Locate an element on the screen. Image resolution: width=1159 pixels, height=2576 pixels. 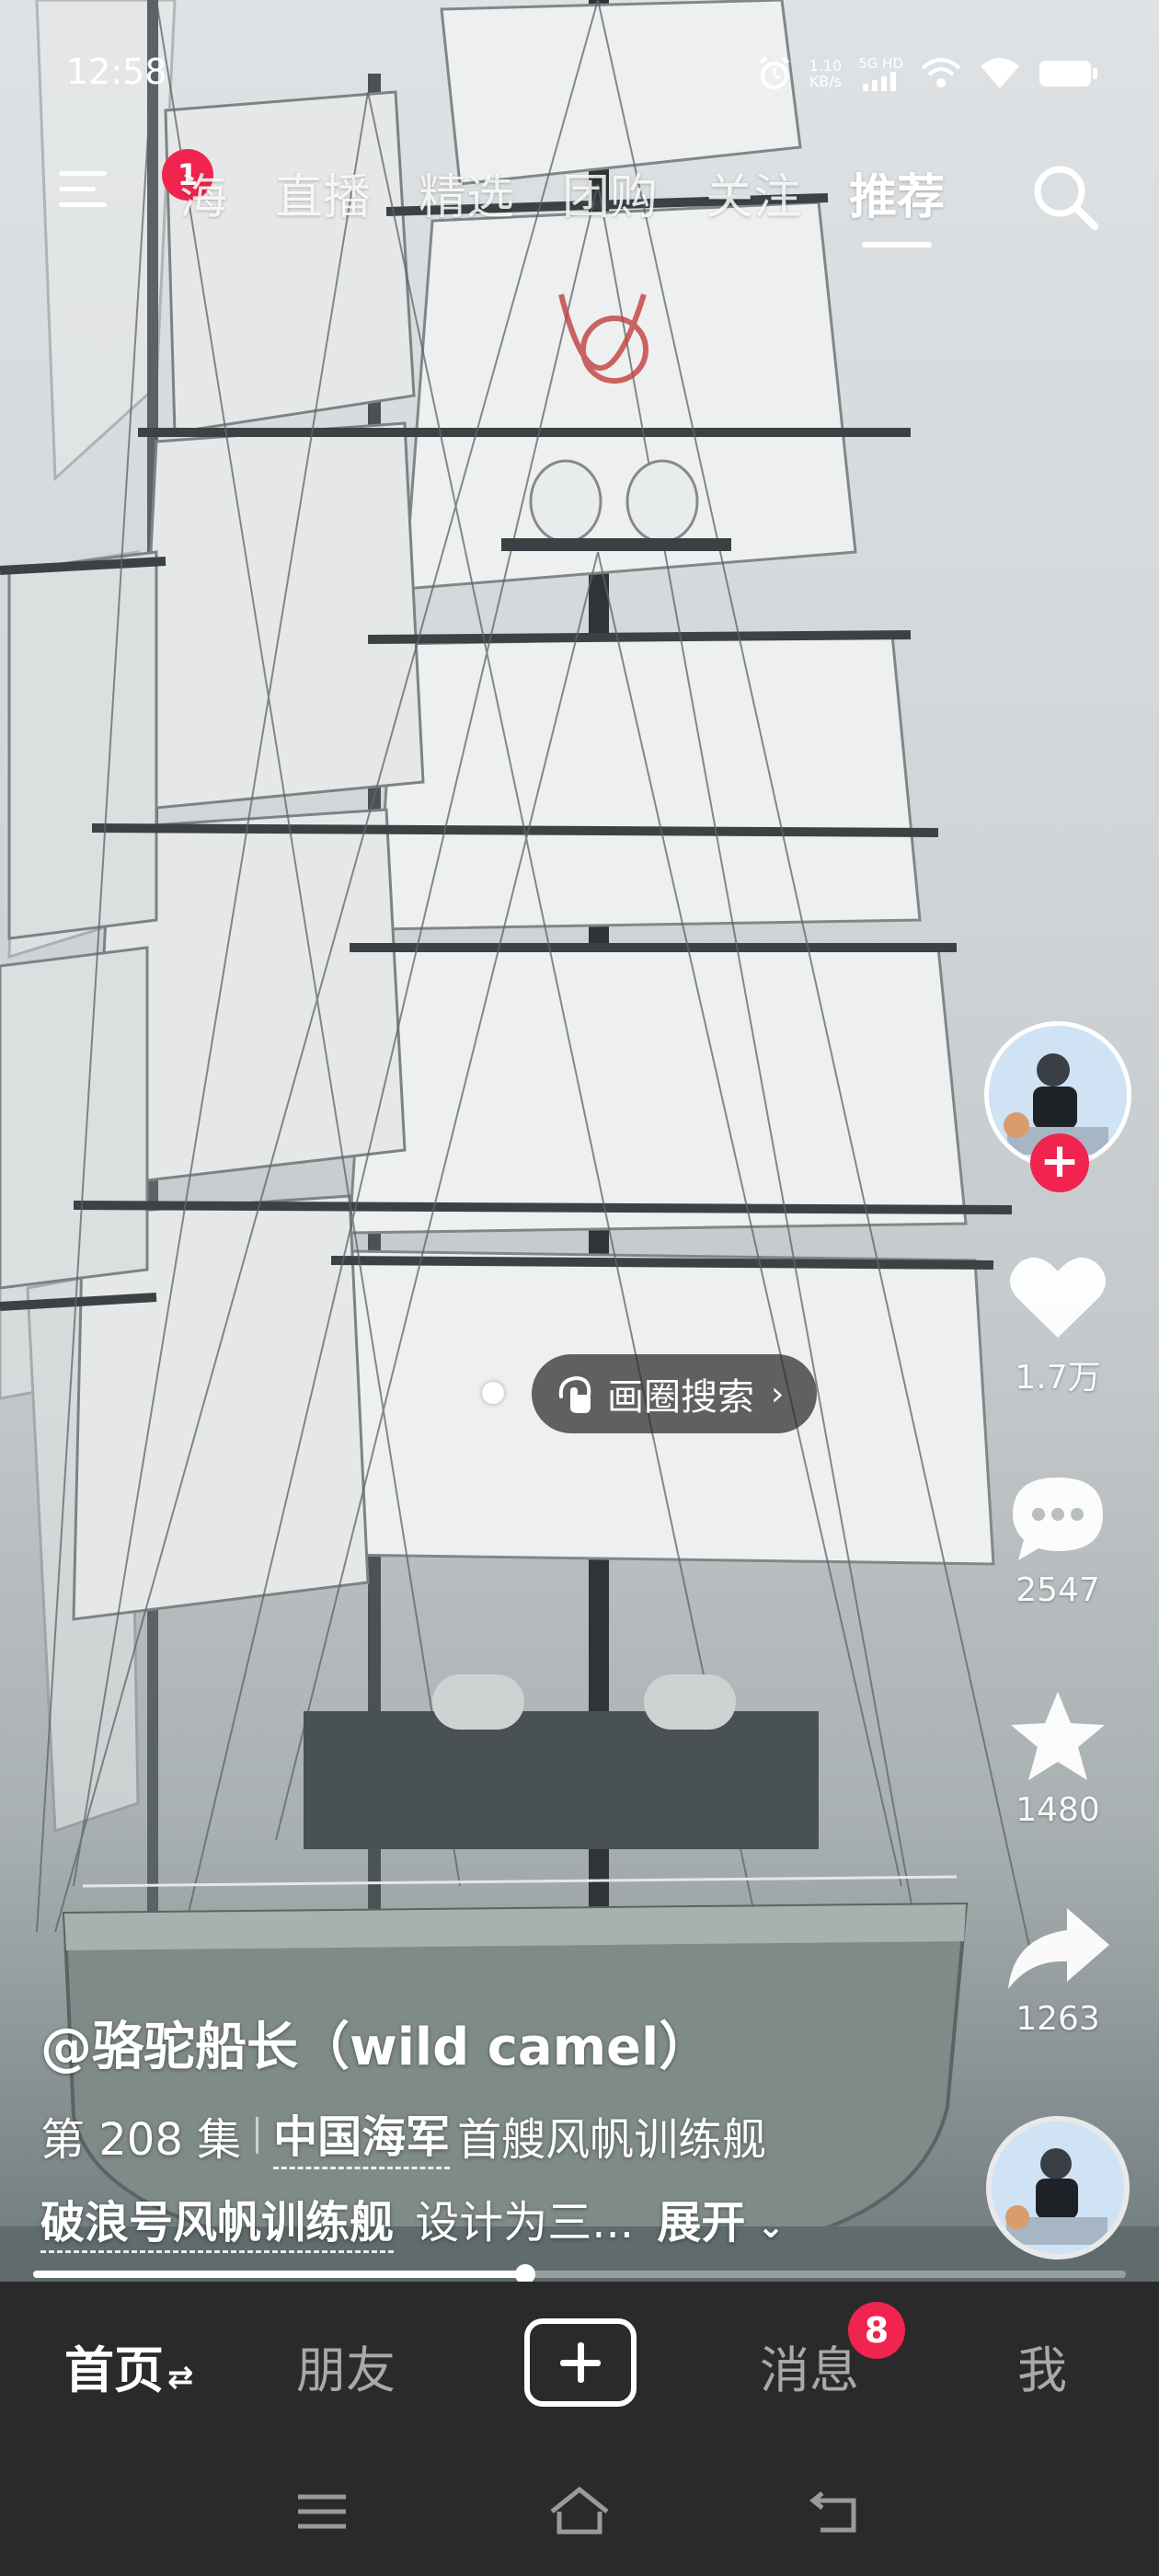
network-speed: 1.10 KB/s is located at coordinates (826, 73).